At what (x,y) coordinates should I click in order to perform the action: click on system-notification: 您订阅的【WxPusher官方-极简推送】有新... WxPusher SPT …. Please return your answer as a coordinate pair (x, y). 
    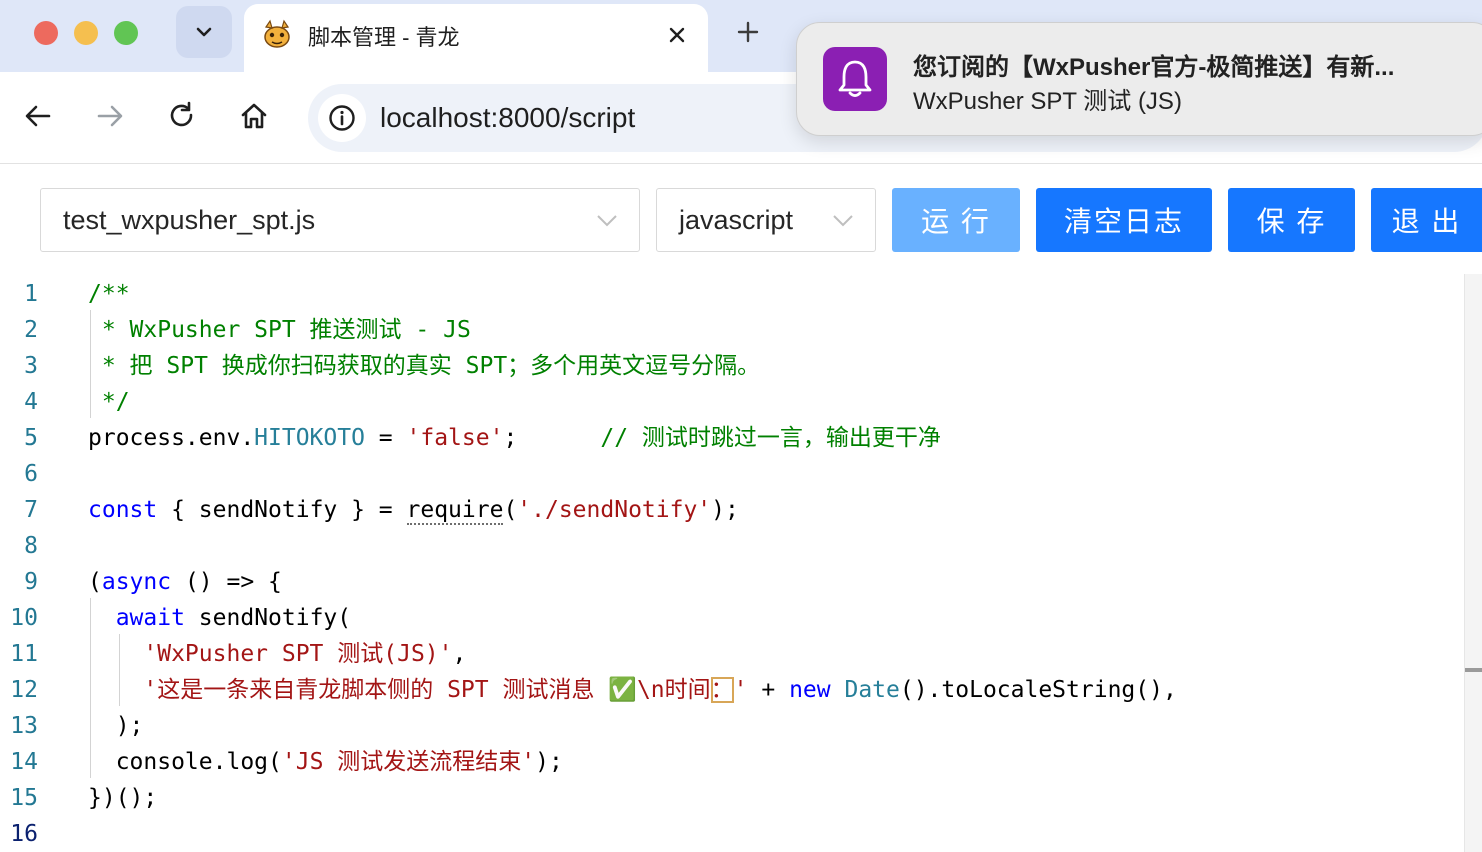
    Looking at the image, I should click on (1139, 79).